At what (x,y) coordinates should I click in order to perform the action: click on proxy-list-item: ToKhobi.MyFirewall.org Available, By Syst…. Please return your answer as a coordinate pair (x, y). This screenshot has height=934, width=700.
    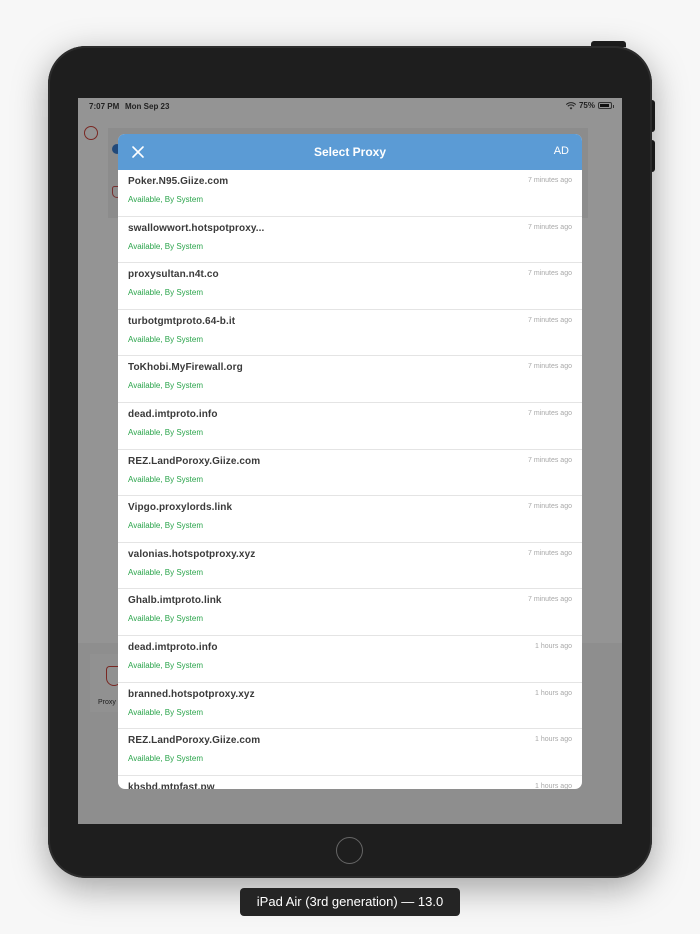
    Looking at the image, I should click on (350, 379).